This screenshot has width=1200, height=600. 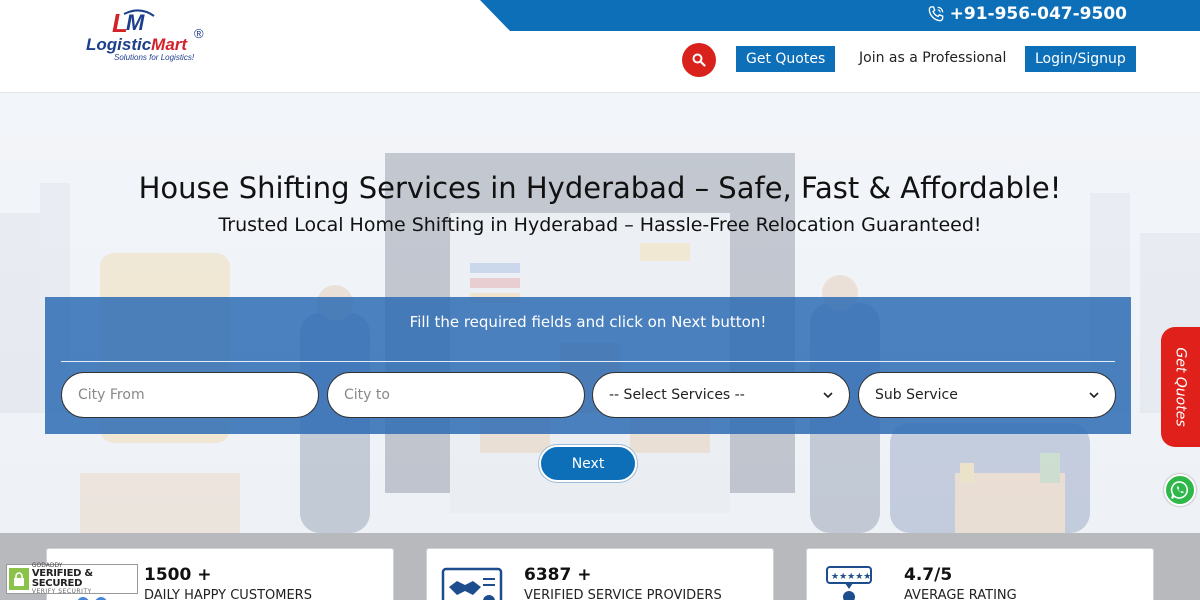 What do you see at coordinates (199, 33) in the screenshot?
I see `registered-mark: ®` at bounding box center [199, 33].